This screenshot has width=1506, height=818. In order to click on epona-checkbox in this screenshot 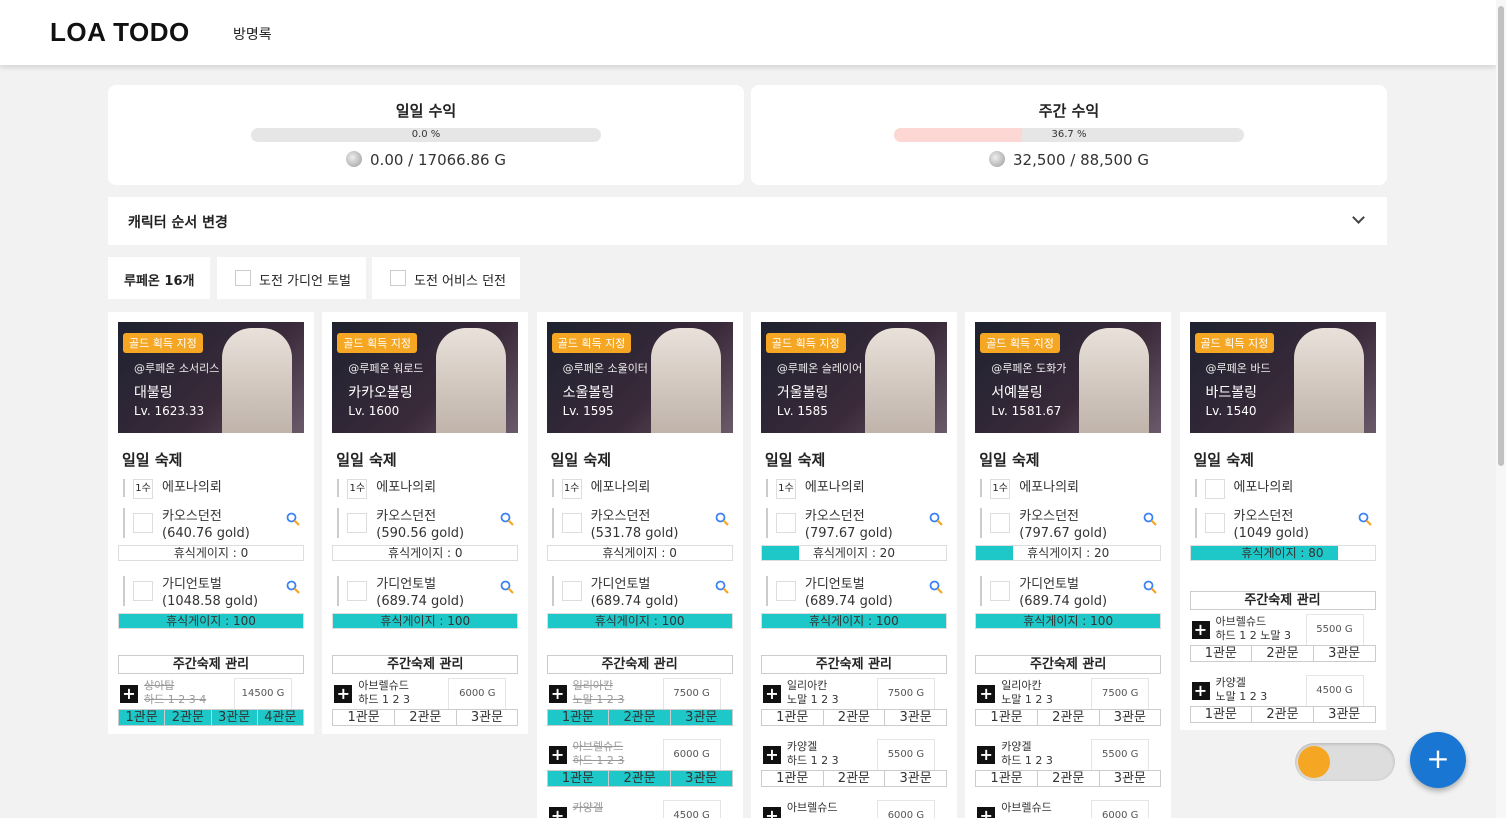, I will do `click(1214, 489)`.